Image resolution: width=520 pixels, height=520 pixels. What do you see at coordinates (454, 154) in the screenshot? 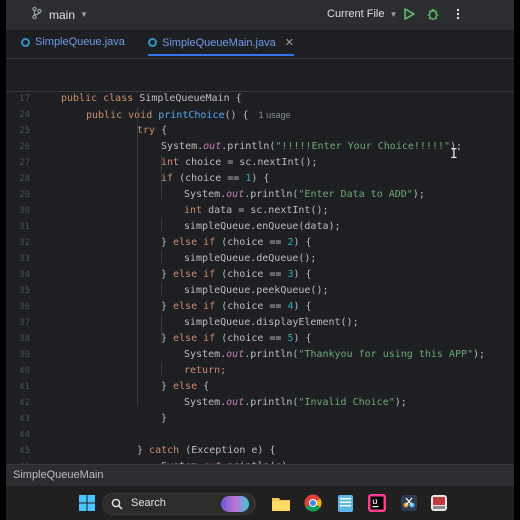
I see `text-cursor-icon: I` at bounding box center [454, 154].